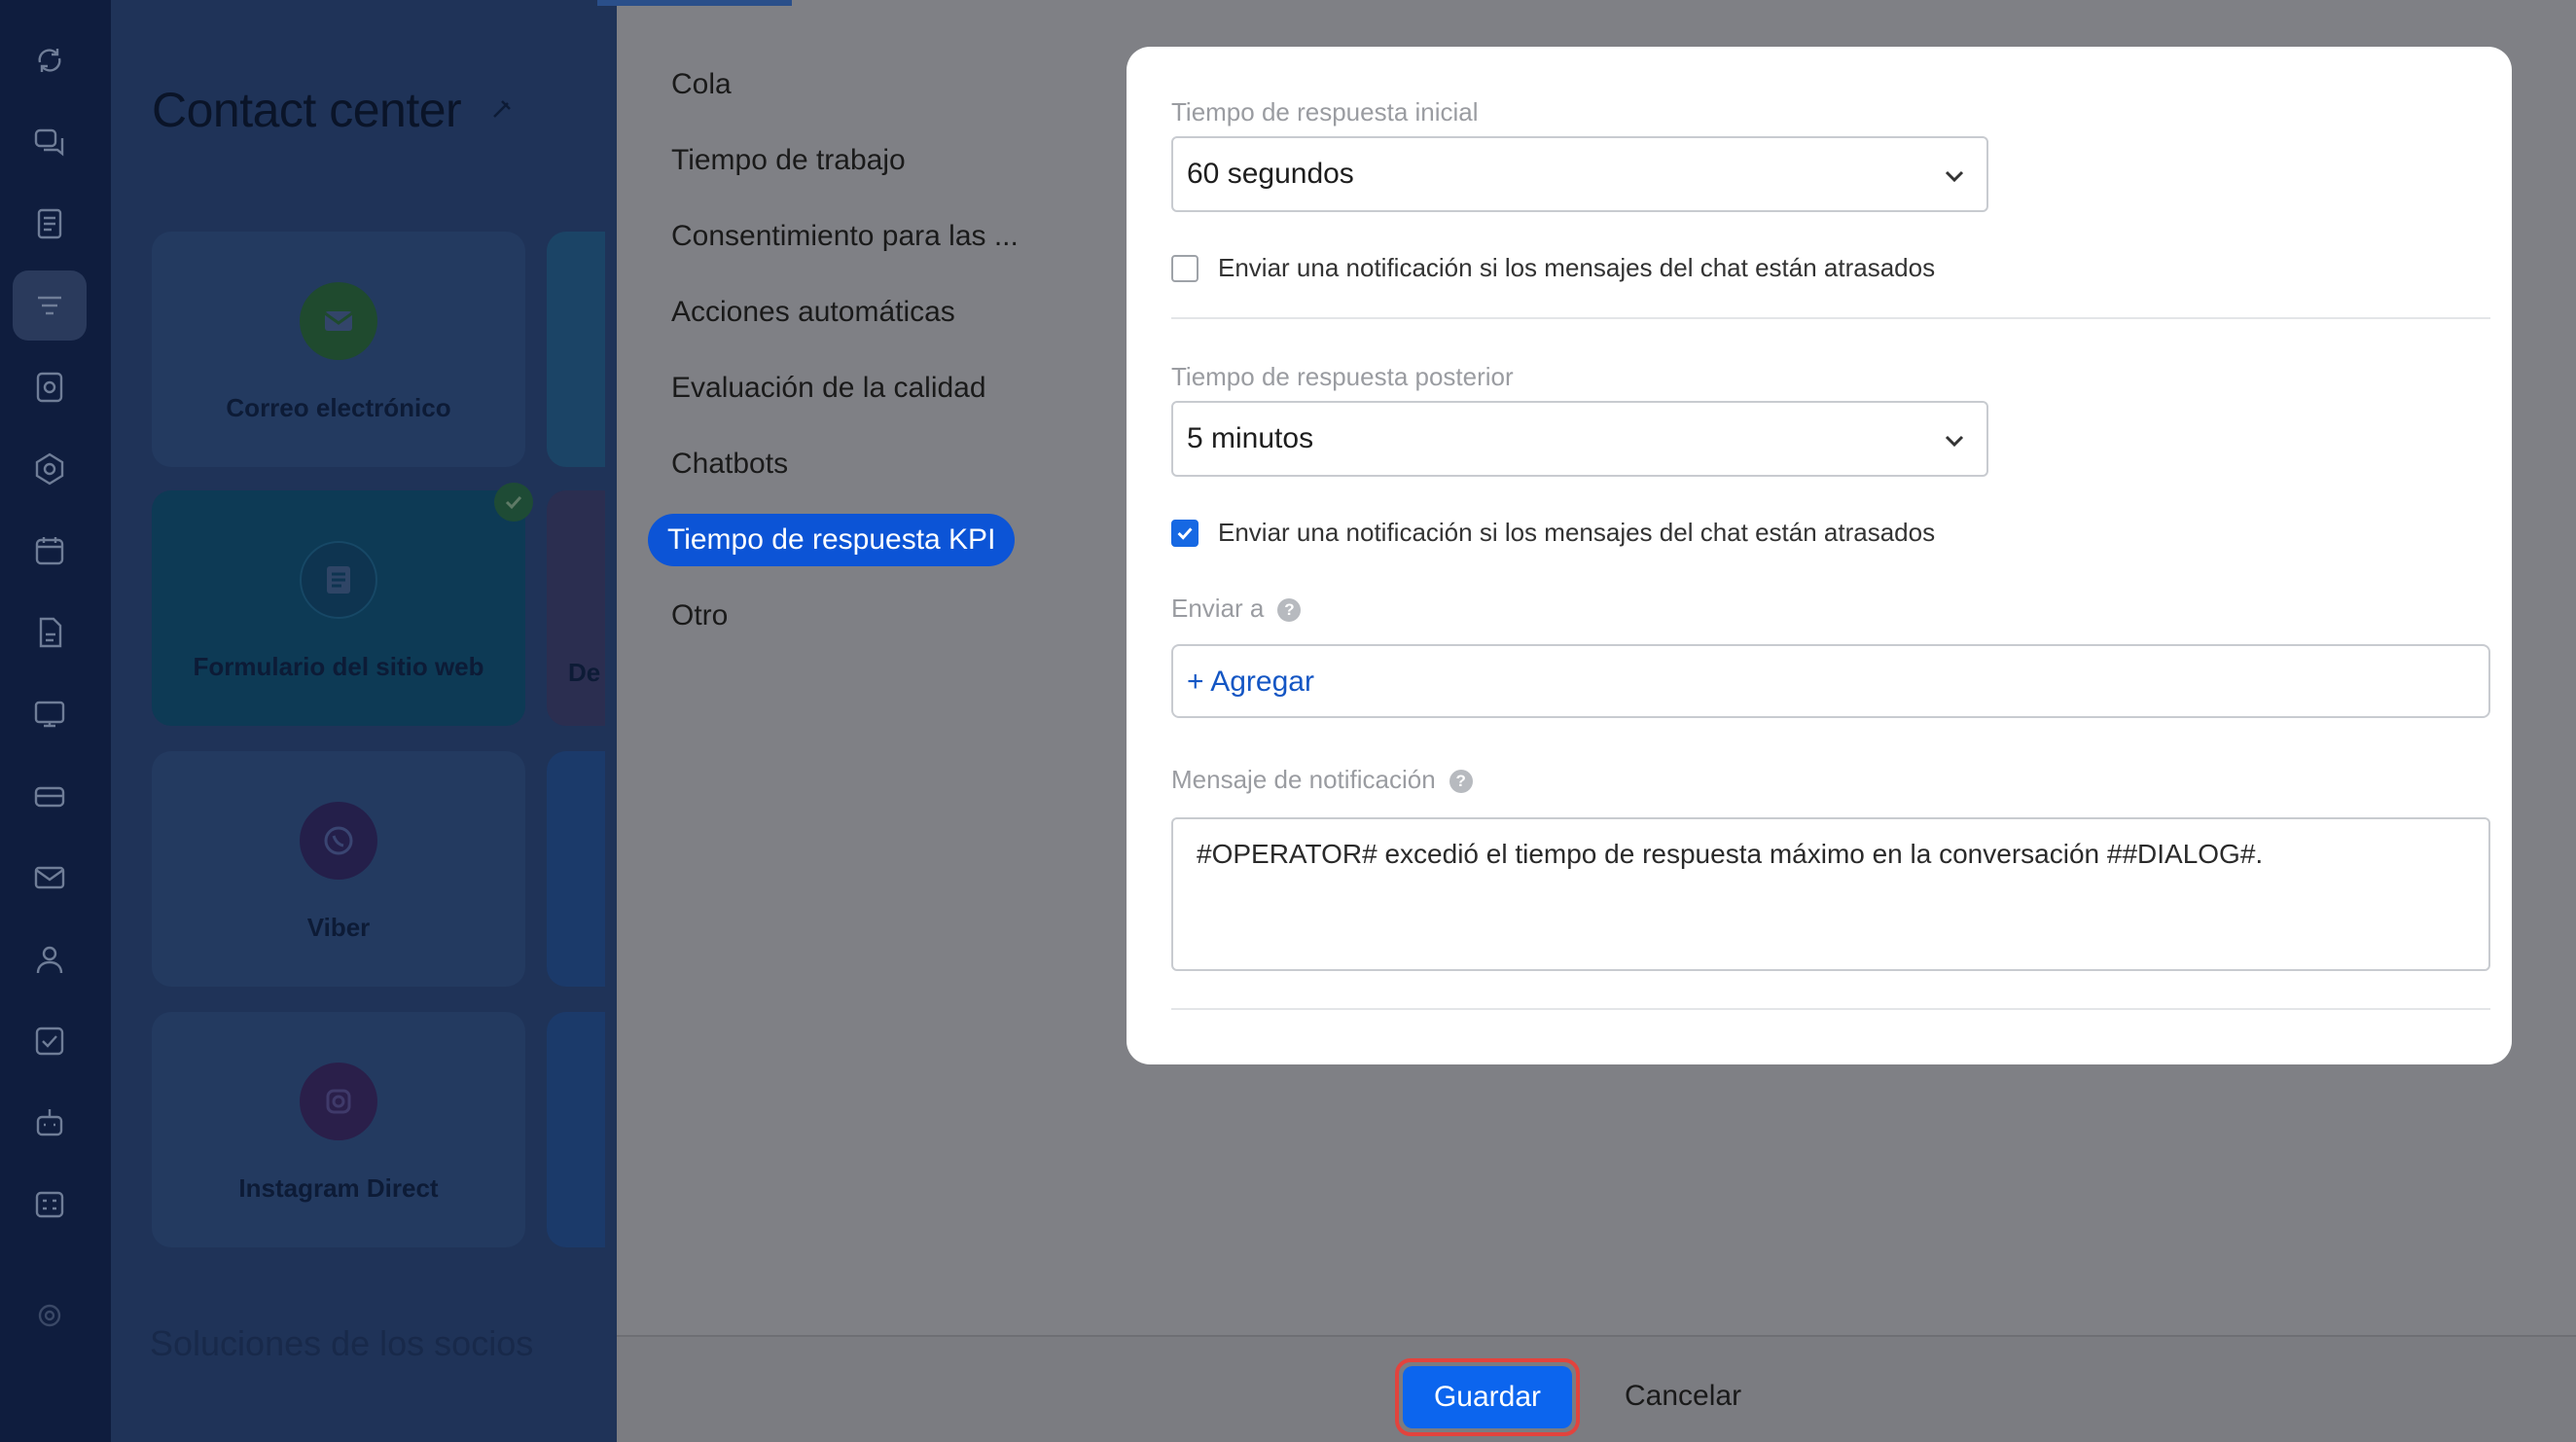  I want to click on initial-response-value: 60 segundos, so click(1270, 174).